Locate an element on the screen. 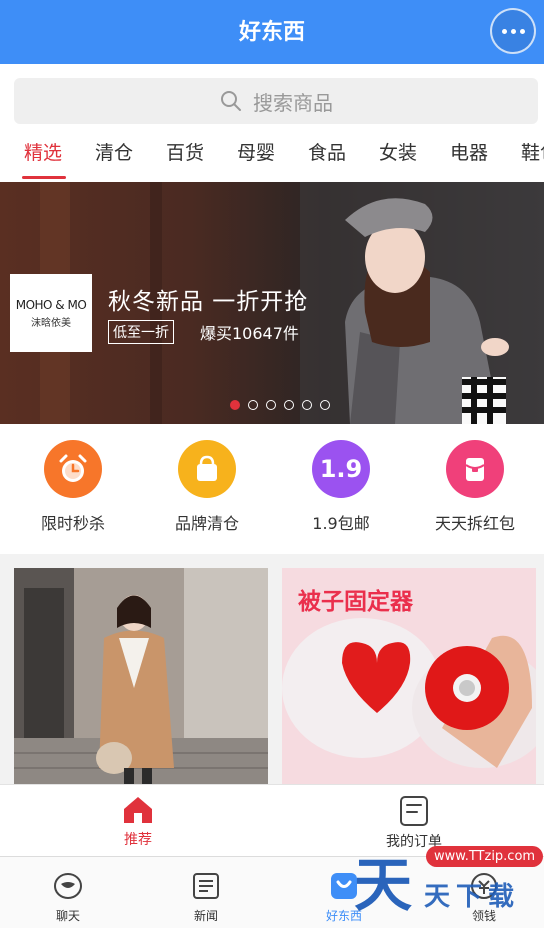  price-1-9-text: 1.9 is located at coordinates (341, 469).